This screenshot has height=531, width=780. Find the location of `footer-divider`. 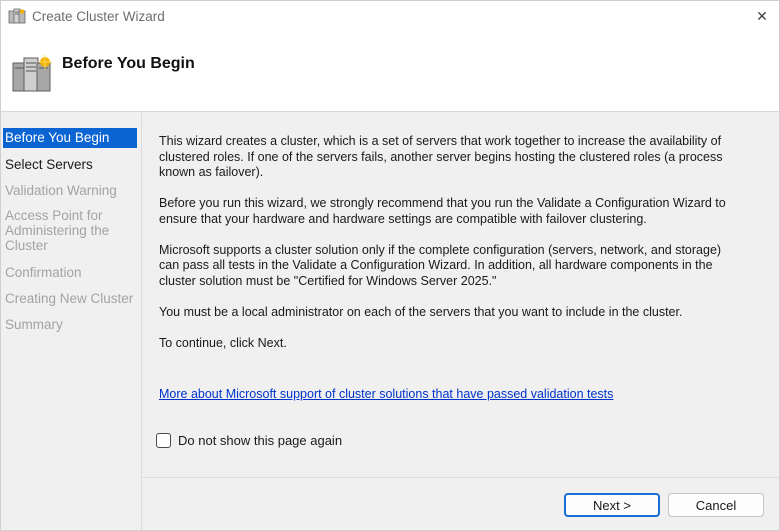

footer-divider is located at coordinates (460, 477).